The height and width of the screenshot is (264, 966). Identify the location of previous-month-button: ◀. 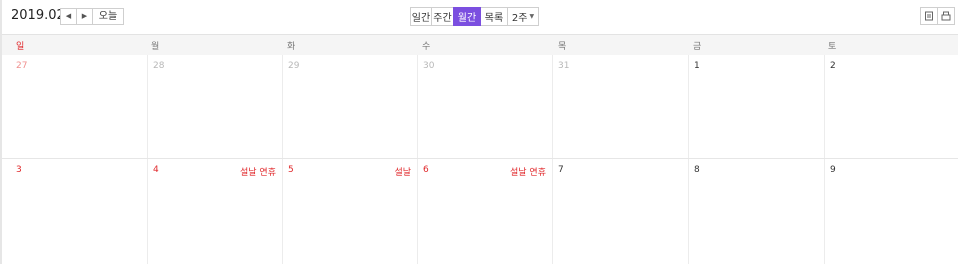
(68, 16).